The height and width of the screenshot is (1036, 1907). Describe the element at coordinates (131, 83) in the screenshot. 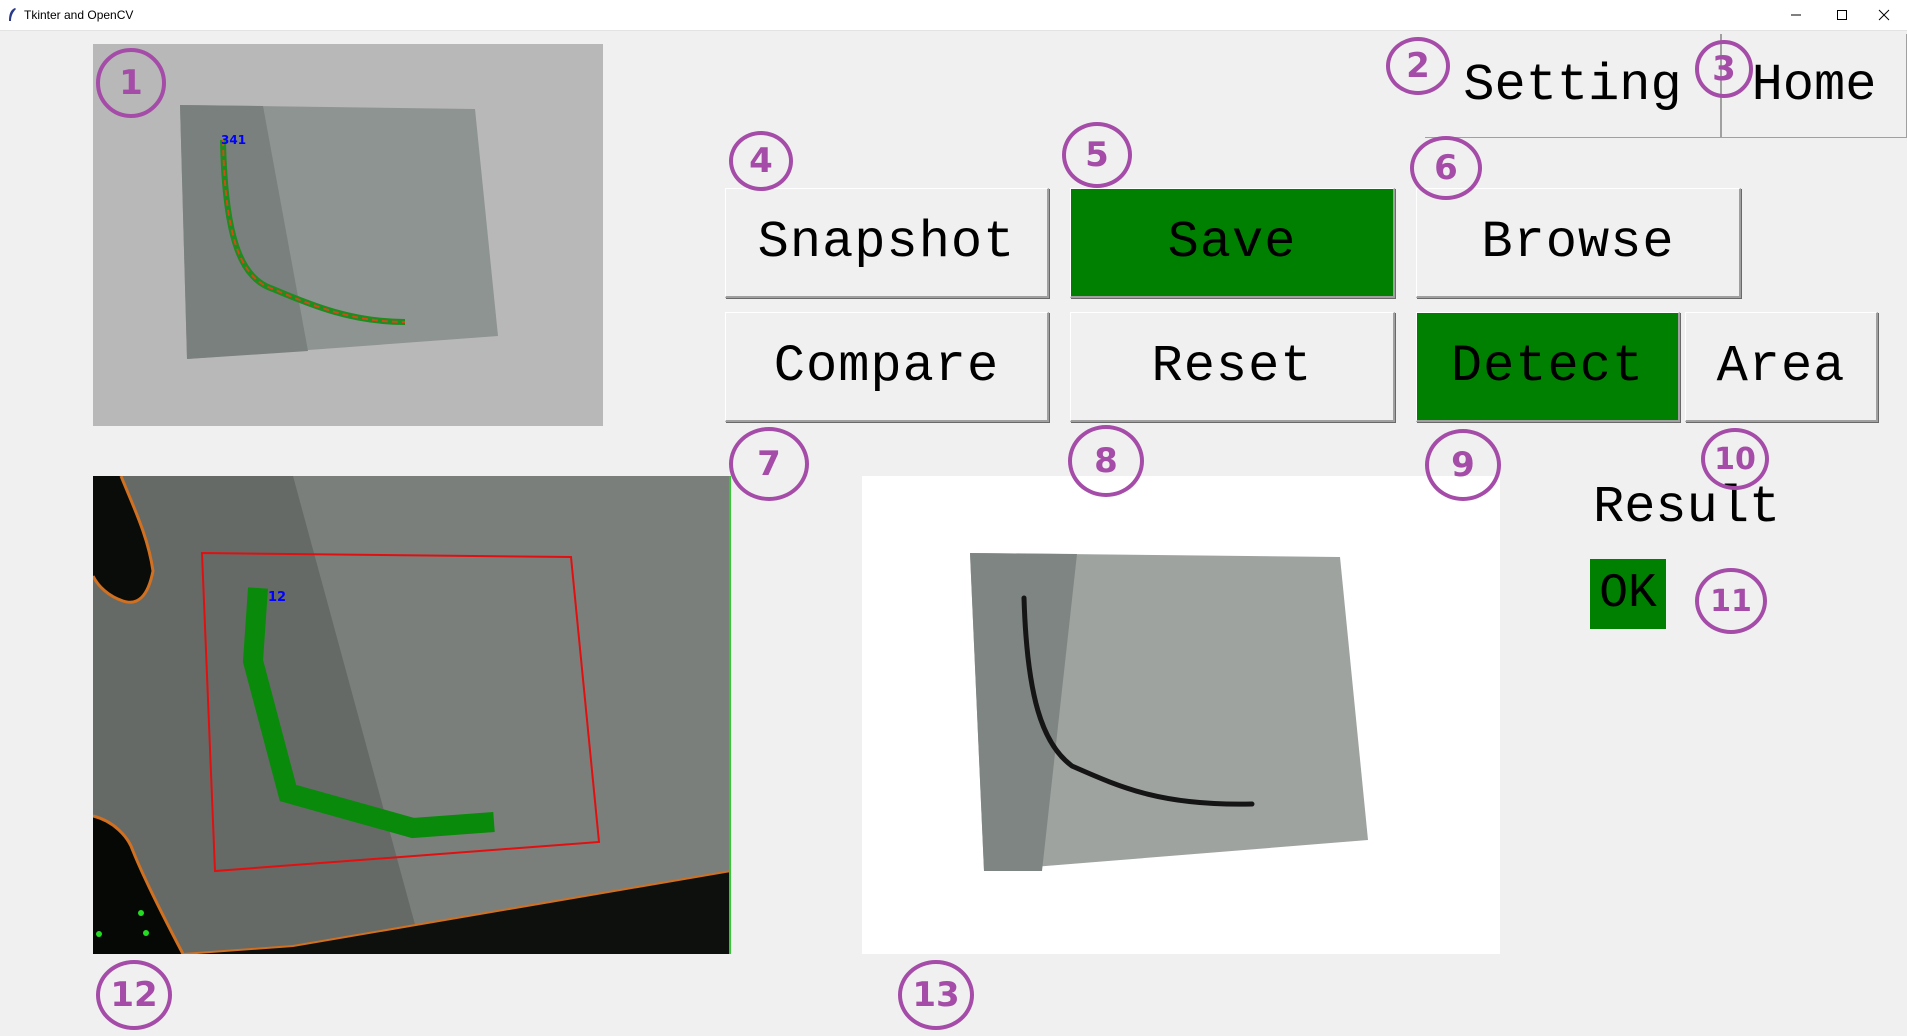

I see `annotation-1: 1` at that location.